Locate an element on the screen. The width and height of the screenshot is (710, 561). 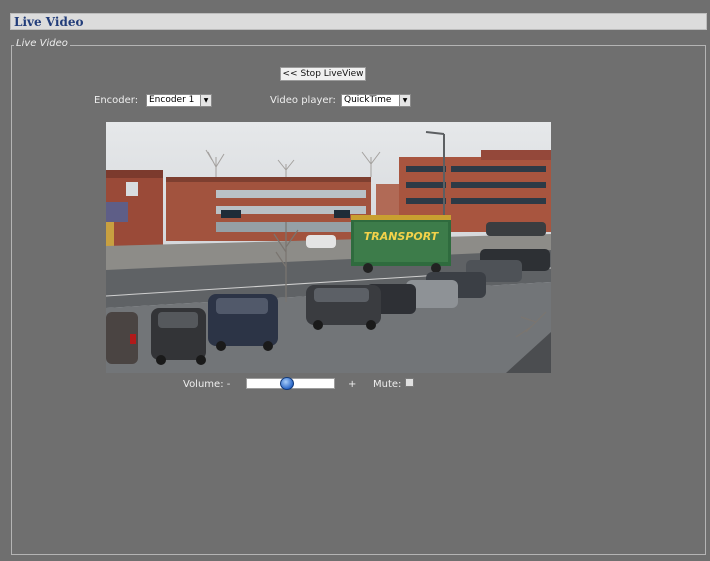
video-player-select: QuickTime ▼ is located at coordinates (376, 100).